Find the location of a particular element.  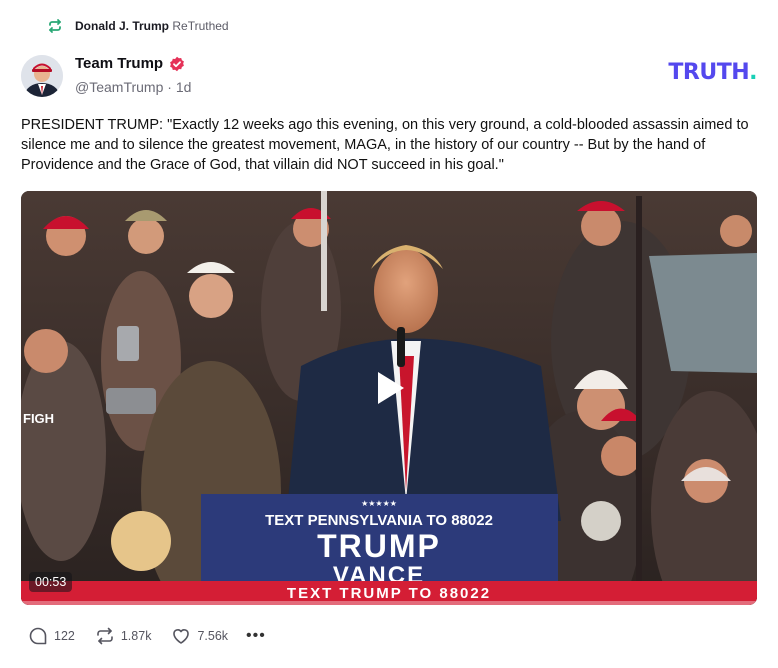

retruth-count: 1.87k is located at coordinates (136, 636).